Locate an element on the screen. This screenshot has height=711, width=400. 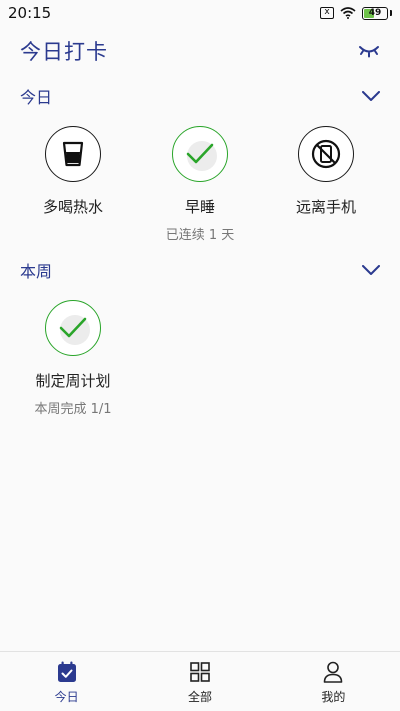
tab-label: 今日 is located at coordinates (66, 697).